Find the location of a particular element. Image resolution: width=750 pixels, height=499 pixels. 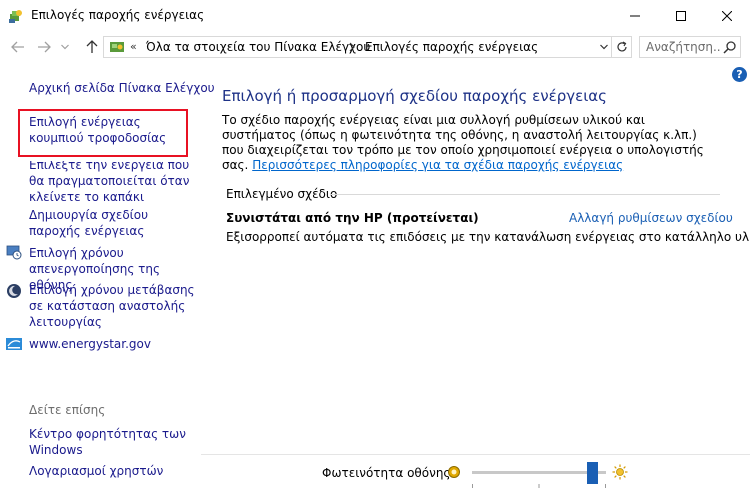

footer-divider is located at coordinates (475, 454).